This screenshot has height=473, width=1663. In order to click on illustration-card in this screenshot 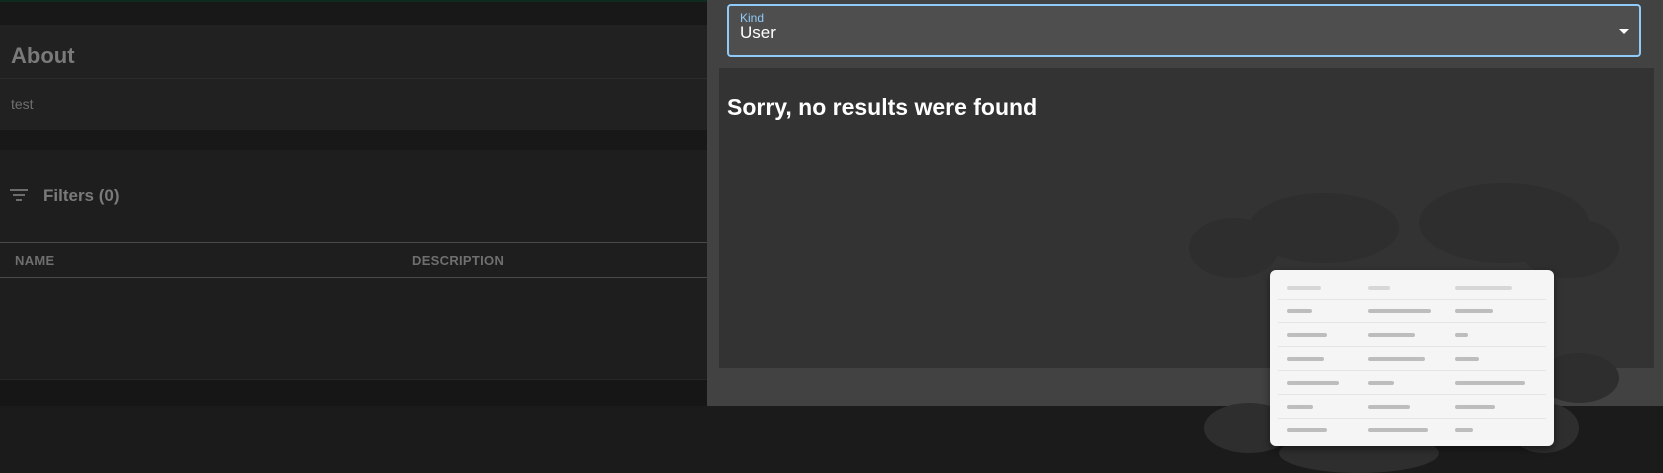, I will do `click(1412, 358)`.